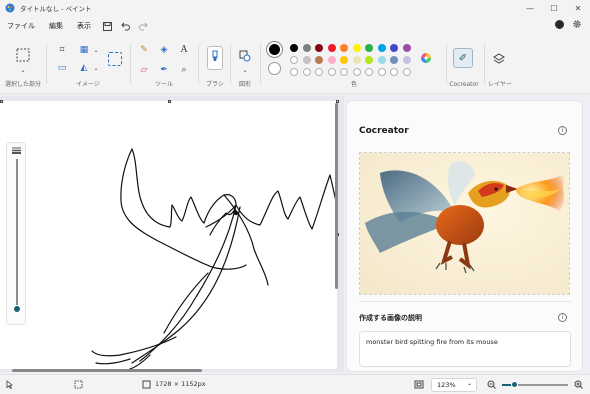  I want to click on menu-edit: 編集, so click(56, 26).